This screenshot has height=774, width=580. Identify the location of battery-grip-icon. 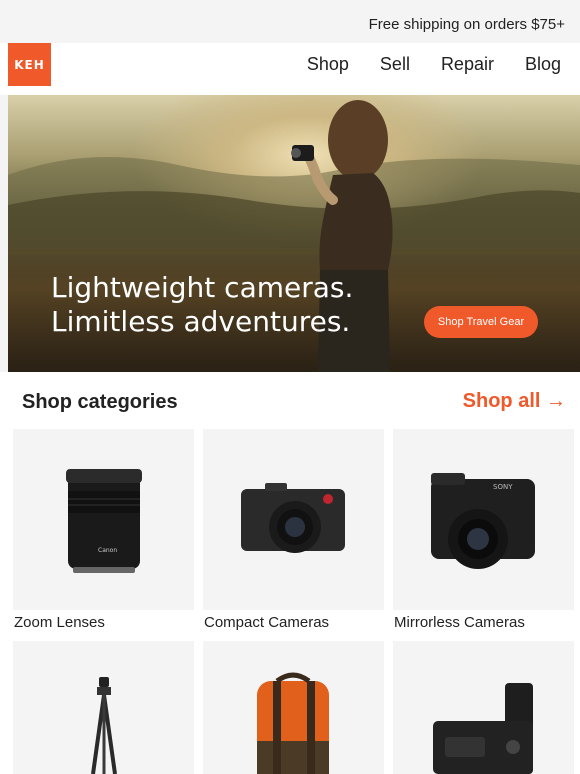
(483, 728).